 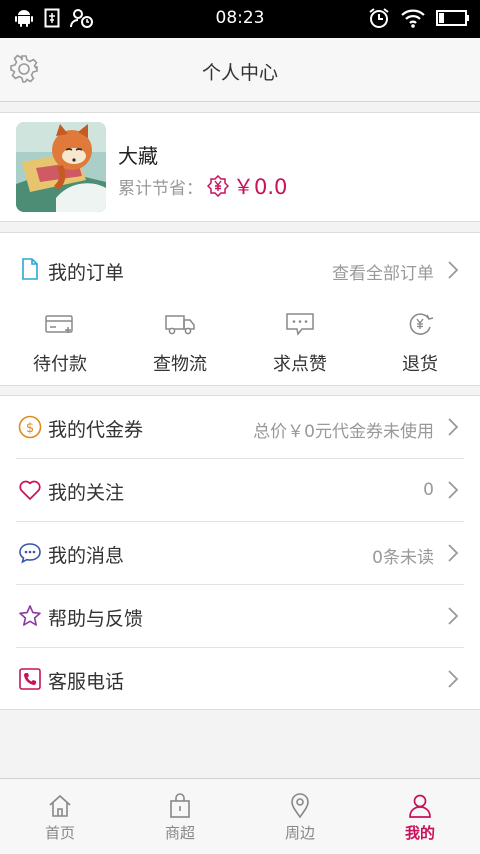 What do you see at coordinates (180, 343) in the screenshot?
I see `order-tab-track-shipping: 查物流` at bounding box center [180, 343].